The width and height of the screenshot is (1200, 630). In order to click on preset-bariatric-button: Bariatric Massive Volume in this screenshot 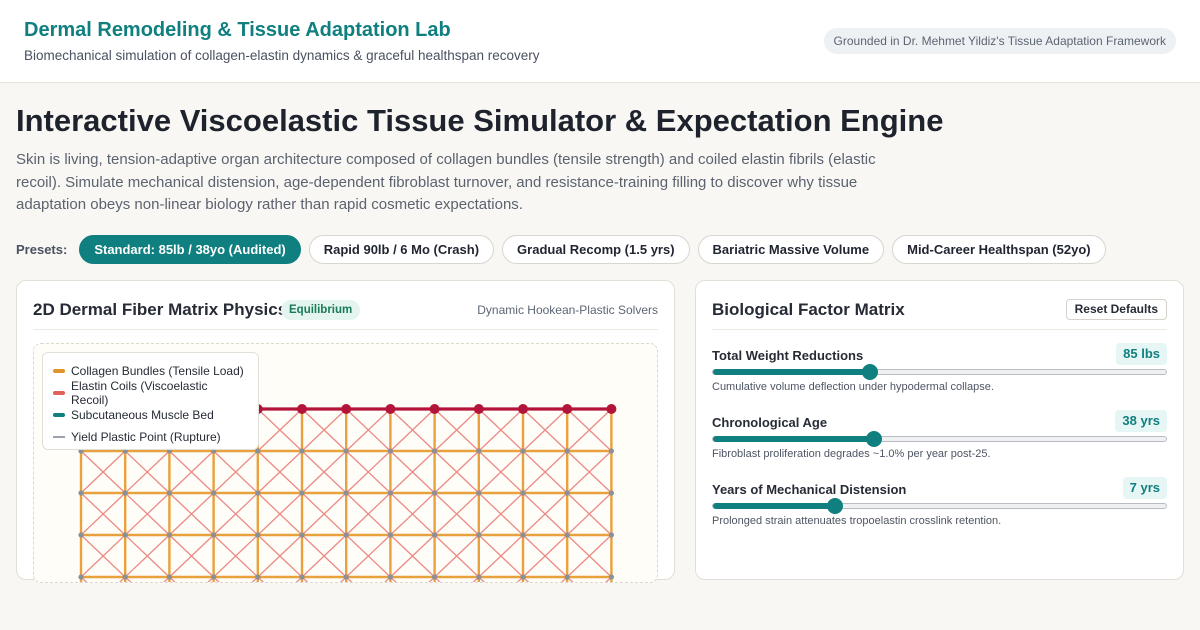, I will do `click(791, 249)`.